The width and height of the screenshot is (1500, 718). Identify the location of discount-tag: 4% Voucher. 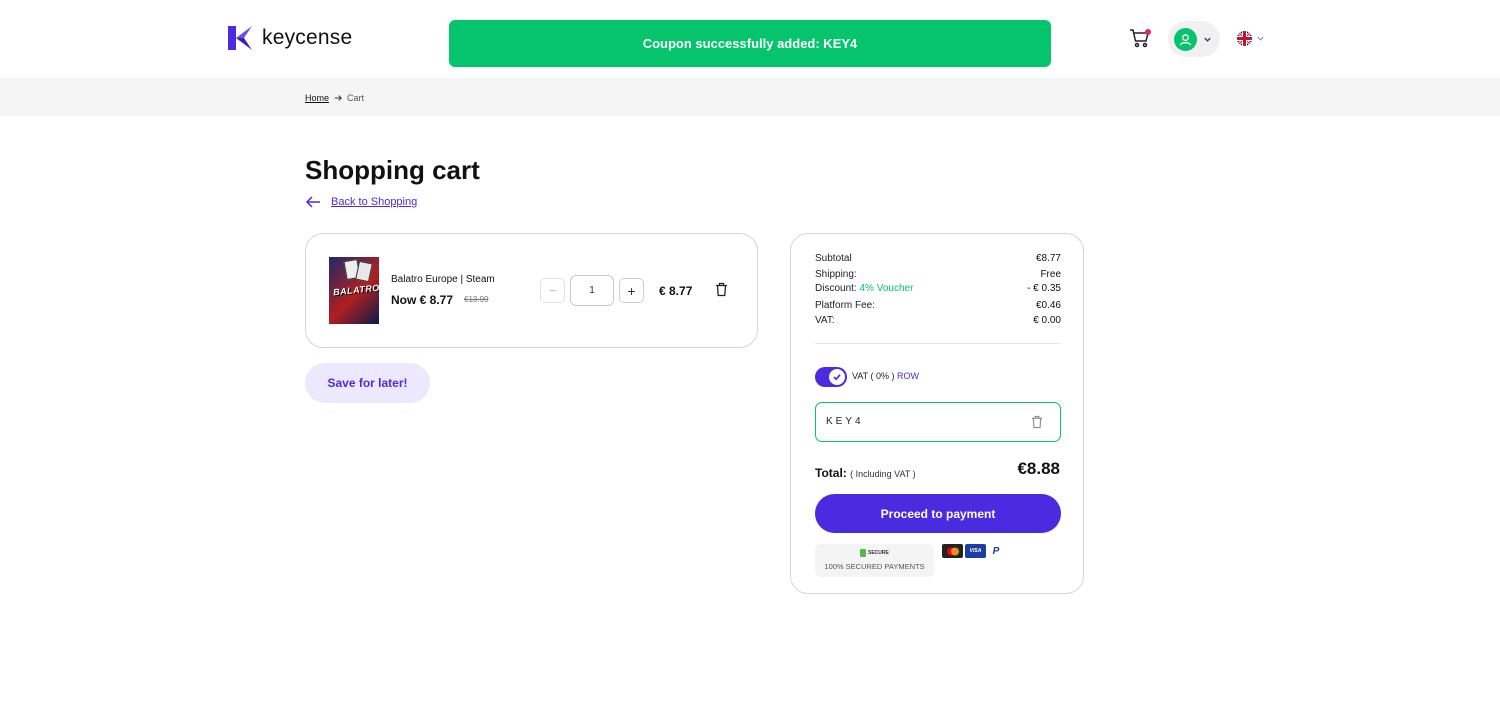
(886, 288).